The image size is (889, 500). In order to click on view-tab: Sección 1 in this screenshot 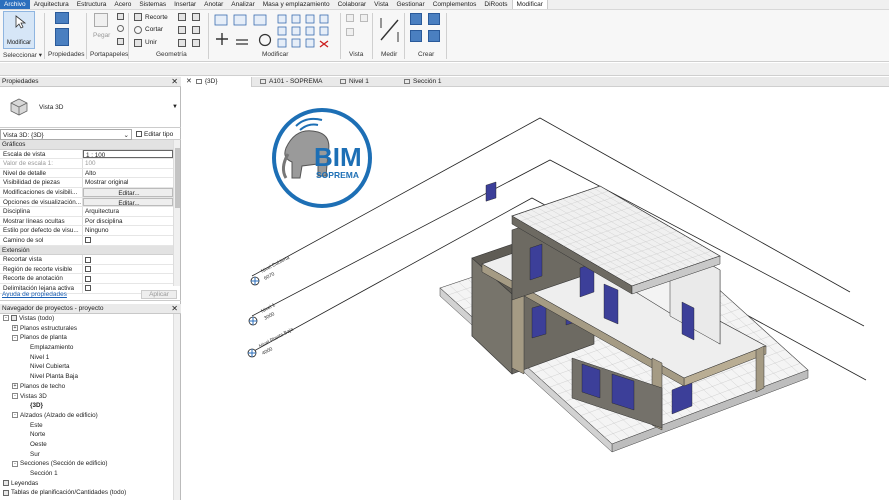, I will do `click(441, 82)`.